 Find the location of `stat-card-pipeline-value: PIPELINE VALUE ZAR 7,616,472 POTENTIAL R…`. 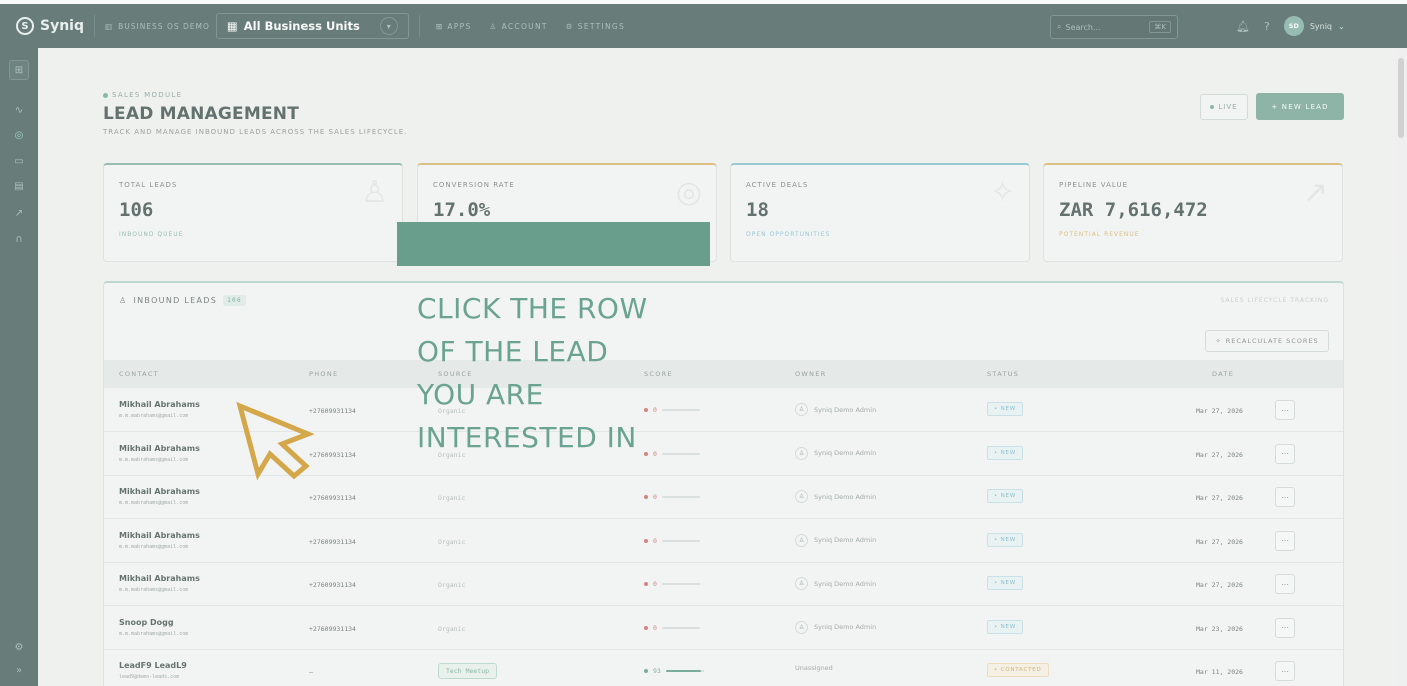

stat-card-pipeline-value: PIPELINE VALUE ZAR 7,616,472 POTENTIAL R… is located at coordinates (1193, 212).